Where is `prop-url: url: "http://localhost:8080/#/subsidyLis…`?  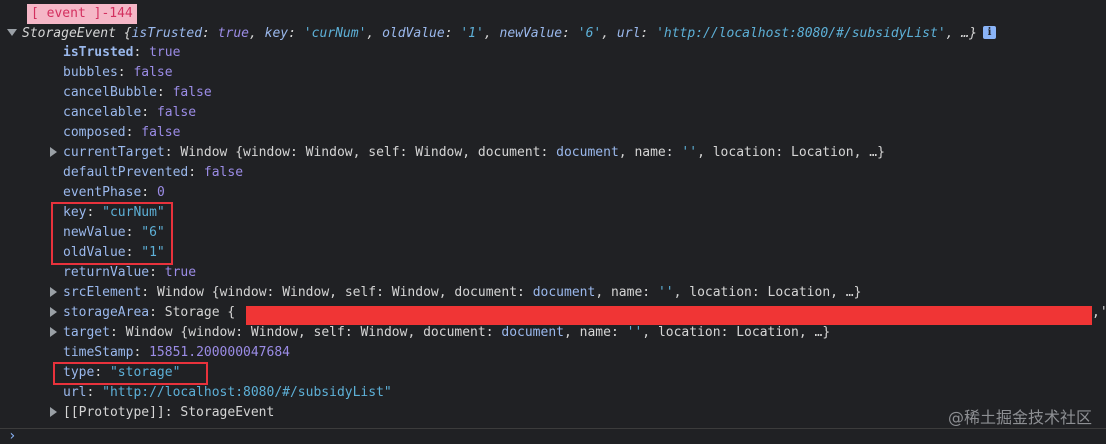
prop-url: url: "http://localhost:8080/#/subsidyLis… is located at coordinates (227, 392).